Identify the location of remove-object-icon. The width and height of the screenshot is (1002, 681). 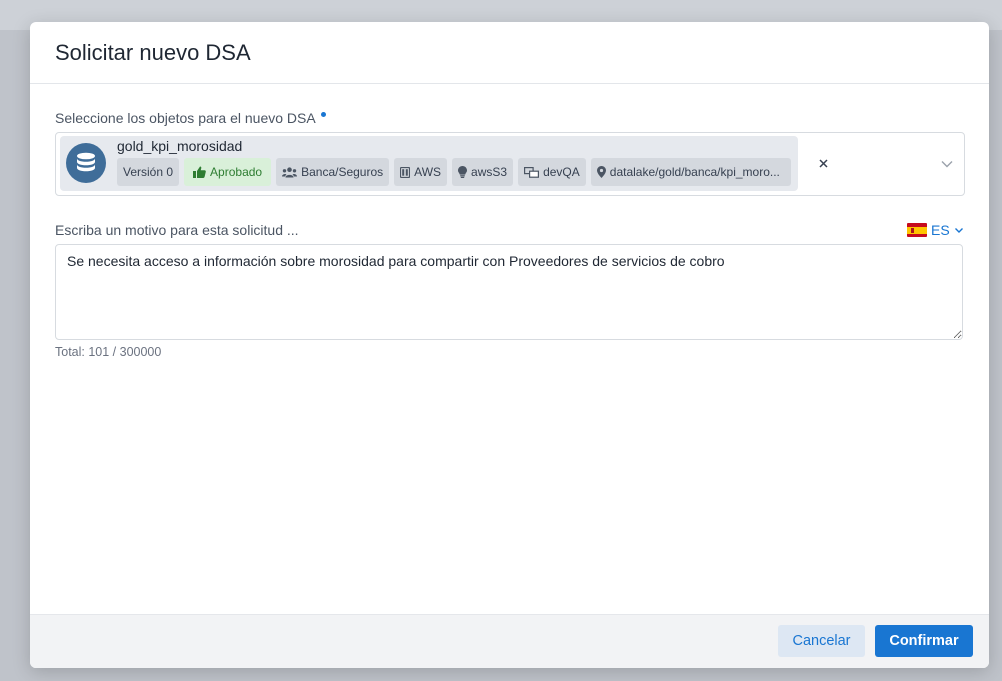
(823, 163).